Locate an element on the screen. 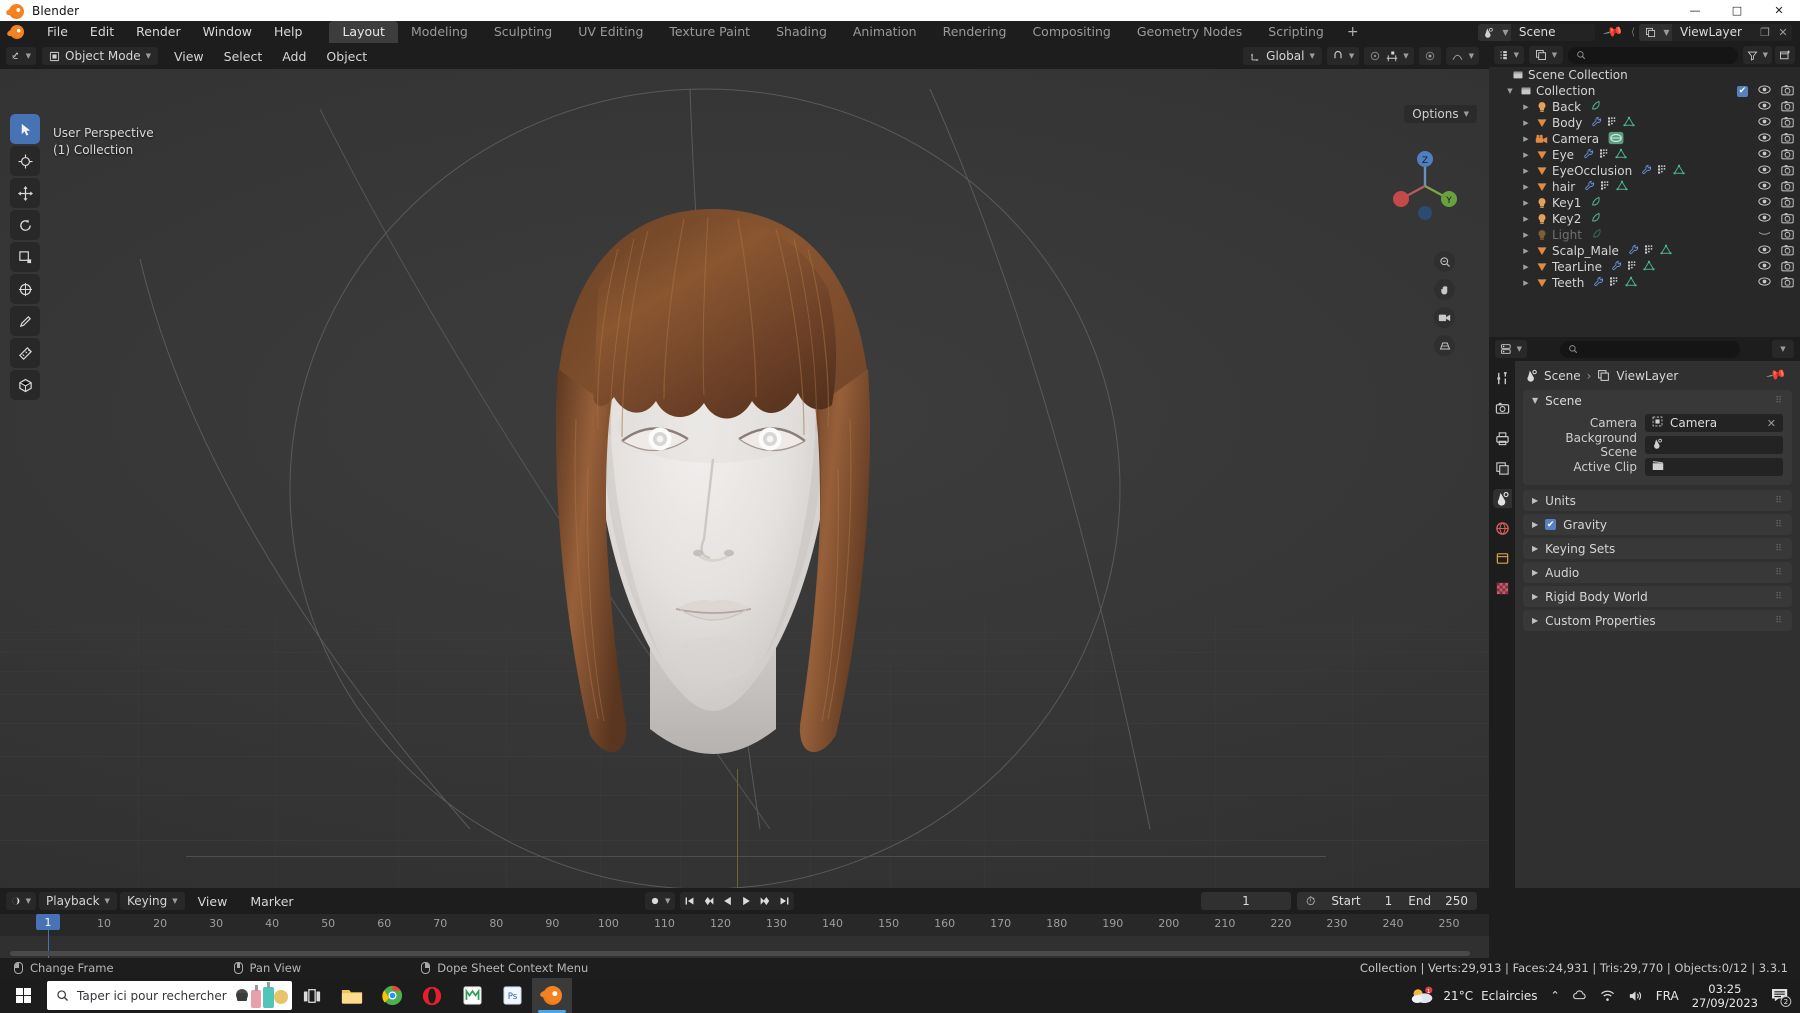 This screenshot has width=1800, height=1013. prop-value-field is located at coordinates (1714, 467).